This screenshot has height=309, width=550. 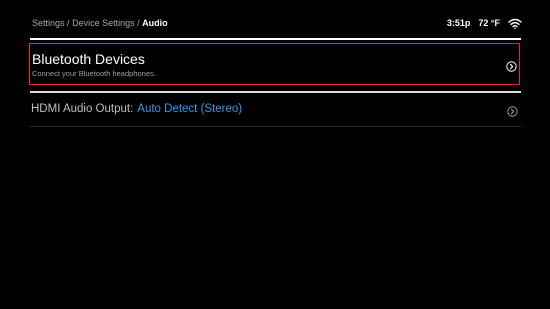 I want to click on temperature: 72 °F, so click(x=489, y=23).